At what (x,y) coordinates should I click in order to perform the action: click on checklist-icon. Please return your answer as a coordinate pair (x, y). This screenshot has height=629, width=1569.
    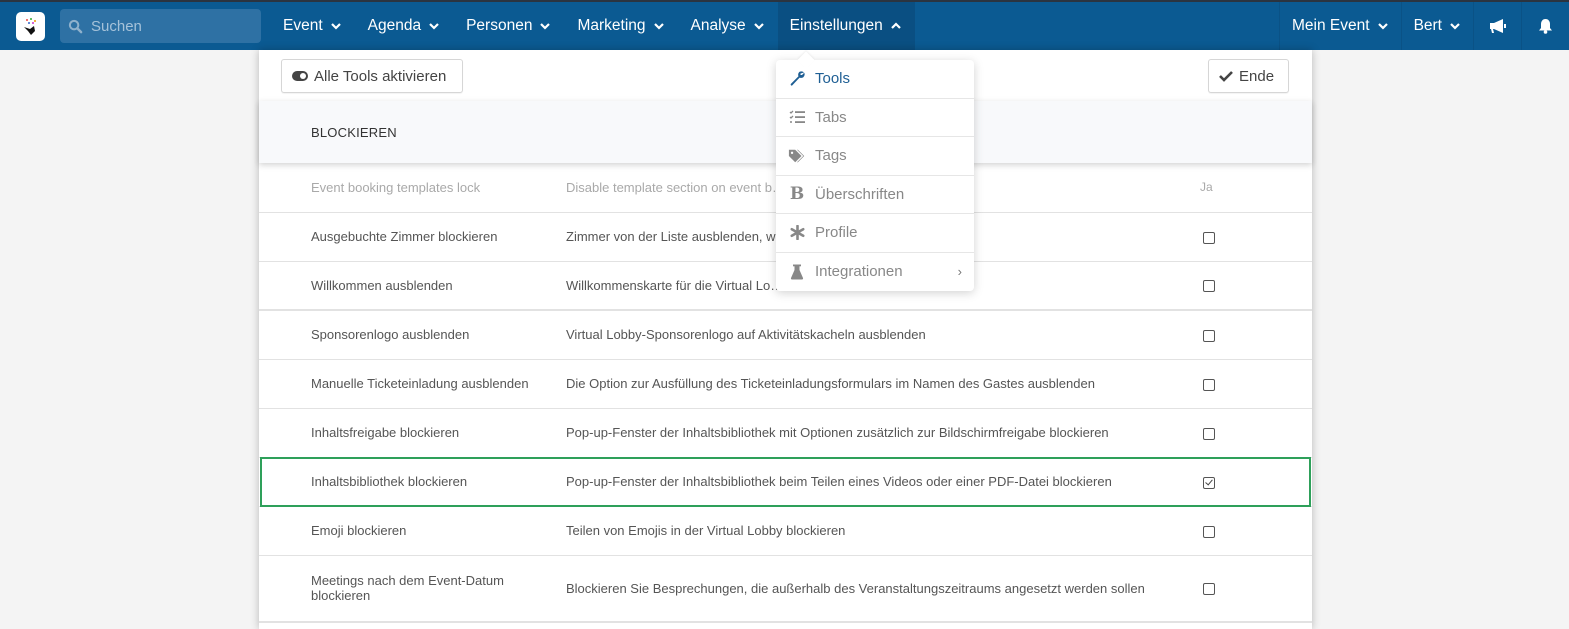
    Looking at the image, I should click on (797, 117).